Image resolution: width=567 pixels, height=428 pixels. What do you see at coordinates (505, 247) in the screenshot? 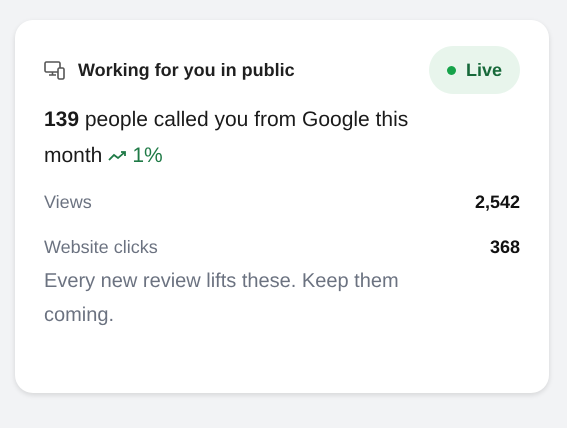
I see `stat-value: 368` at bounding box center [505, 247].